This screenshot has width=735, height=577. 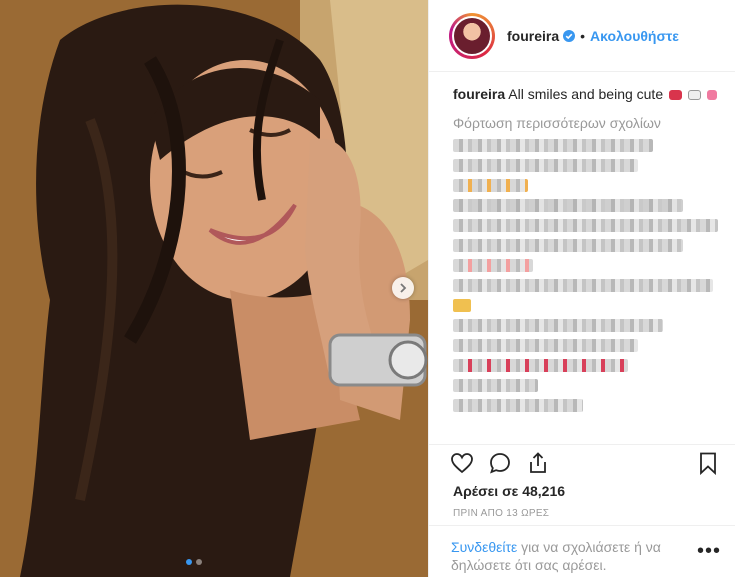 What do you see at coordinates (509, 491) in the screenshot?
I see `likes-count: Αρέσει σε 48,216` at bounding box center [509, 491].